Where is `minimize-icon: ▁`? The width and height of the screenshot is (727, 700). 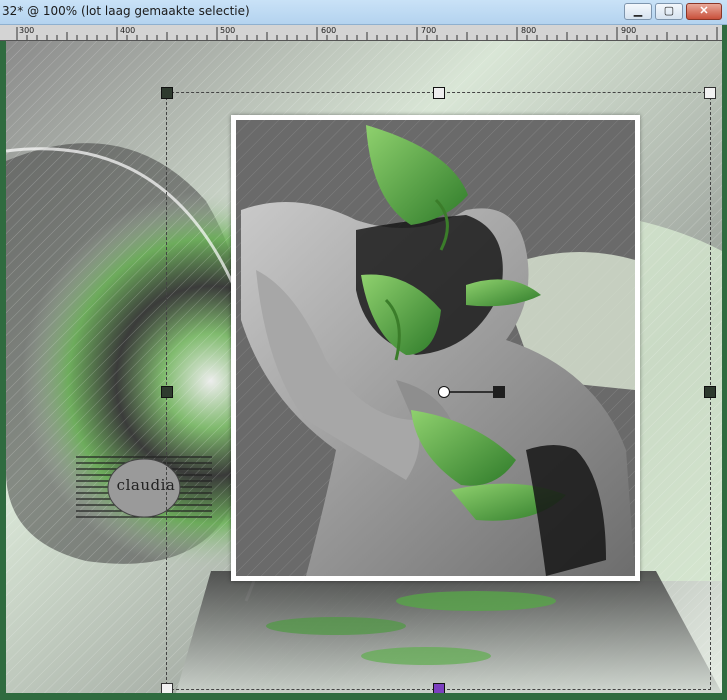
minimize-icon: ▁ is located at coordinates (638, 11).